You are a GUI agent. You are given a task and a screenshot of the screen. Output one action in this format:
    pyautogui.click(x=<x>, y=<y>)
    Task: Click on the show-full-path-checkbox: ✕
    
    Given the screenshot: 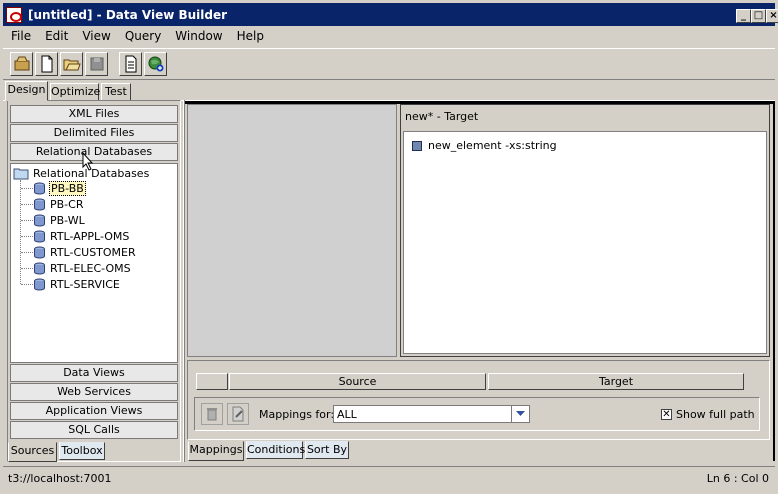 What is the action you would take?
    pyautogui.click(x=666, y=414)
    